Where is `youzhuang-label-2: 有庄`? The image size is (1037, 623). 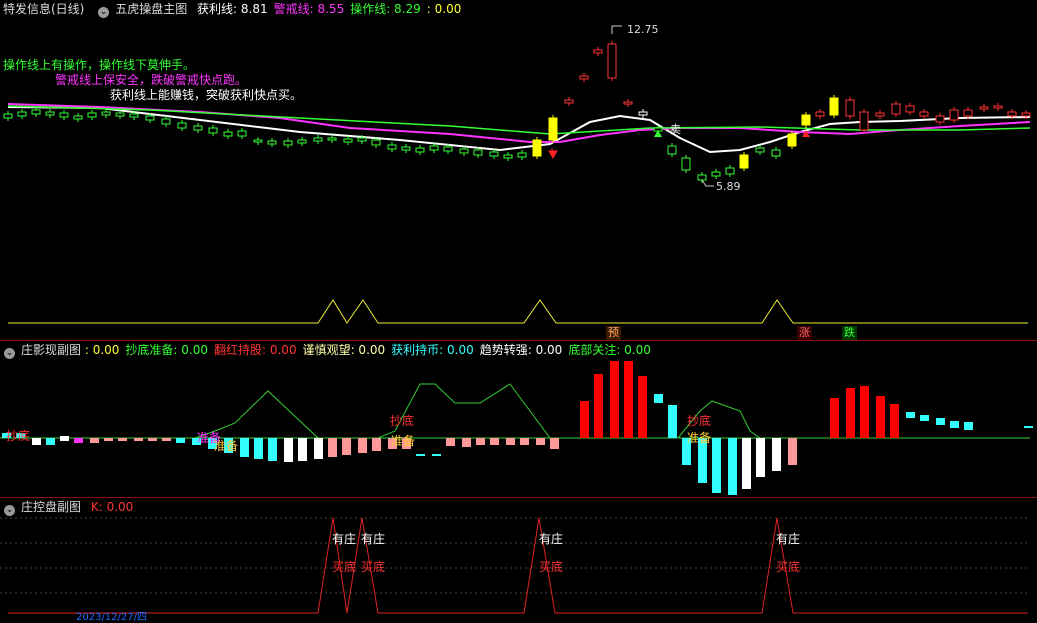 youzhuang-label-2: 有庄 is located at coordinates (373, 539).